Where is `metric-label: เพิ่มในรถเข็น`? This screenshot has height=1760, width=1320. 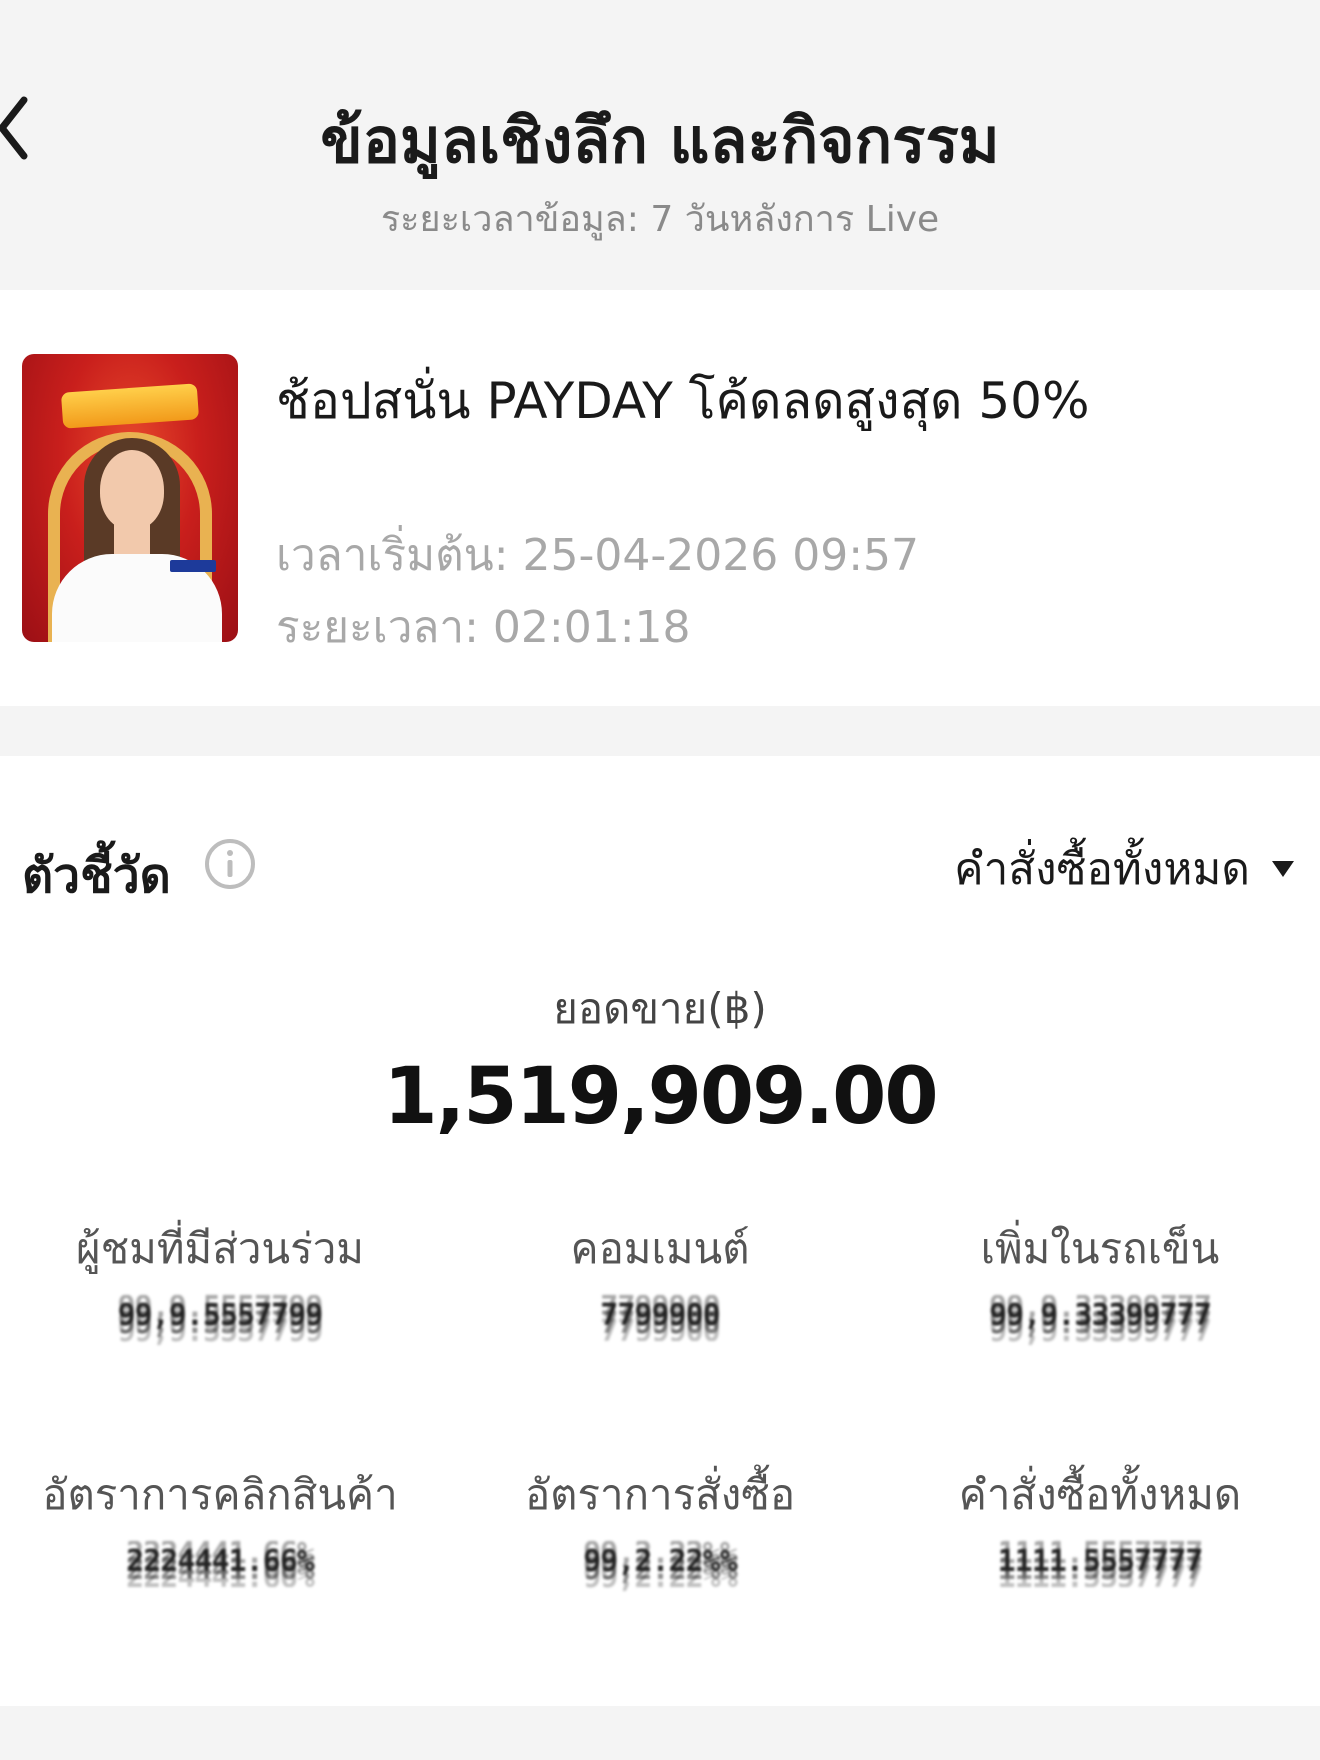 metric-label: เพิ่มในรถเข็น is located at coordinates (1100, 1248).